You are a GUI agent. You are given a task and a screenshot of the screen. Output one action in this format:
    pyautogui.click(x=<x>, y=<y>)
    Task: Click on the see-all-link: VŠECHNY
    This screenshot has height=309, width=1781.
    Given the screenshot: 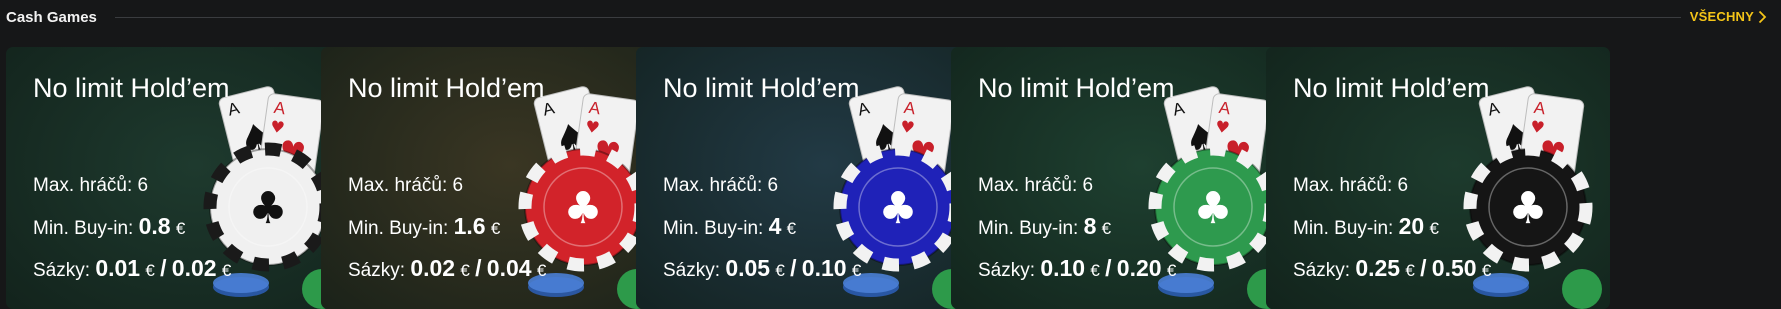 What is the action you would take?
    pyautogui.click(x=1728, y=16)
    